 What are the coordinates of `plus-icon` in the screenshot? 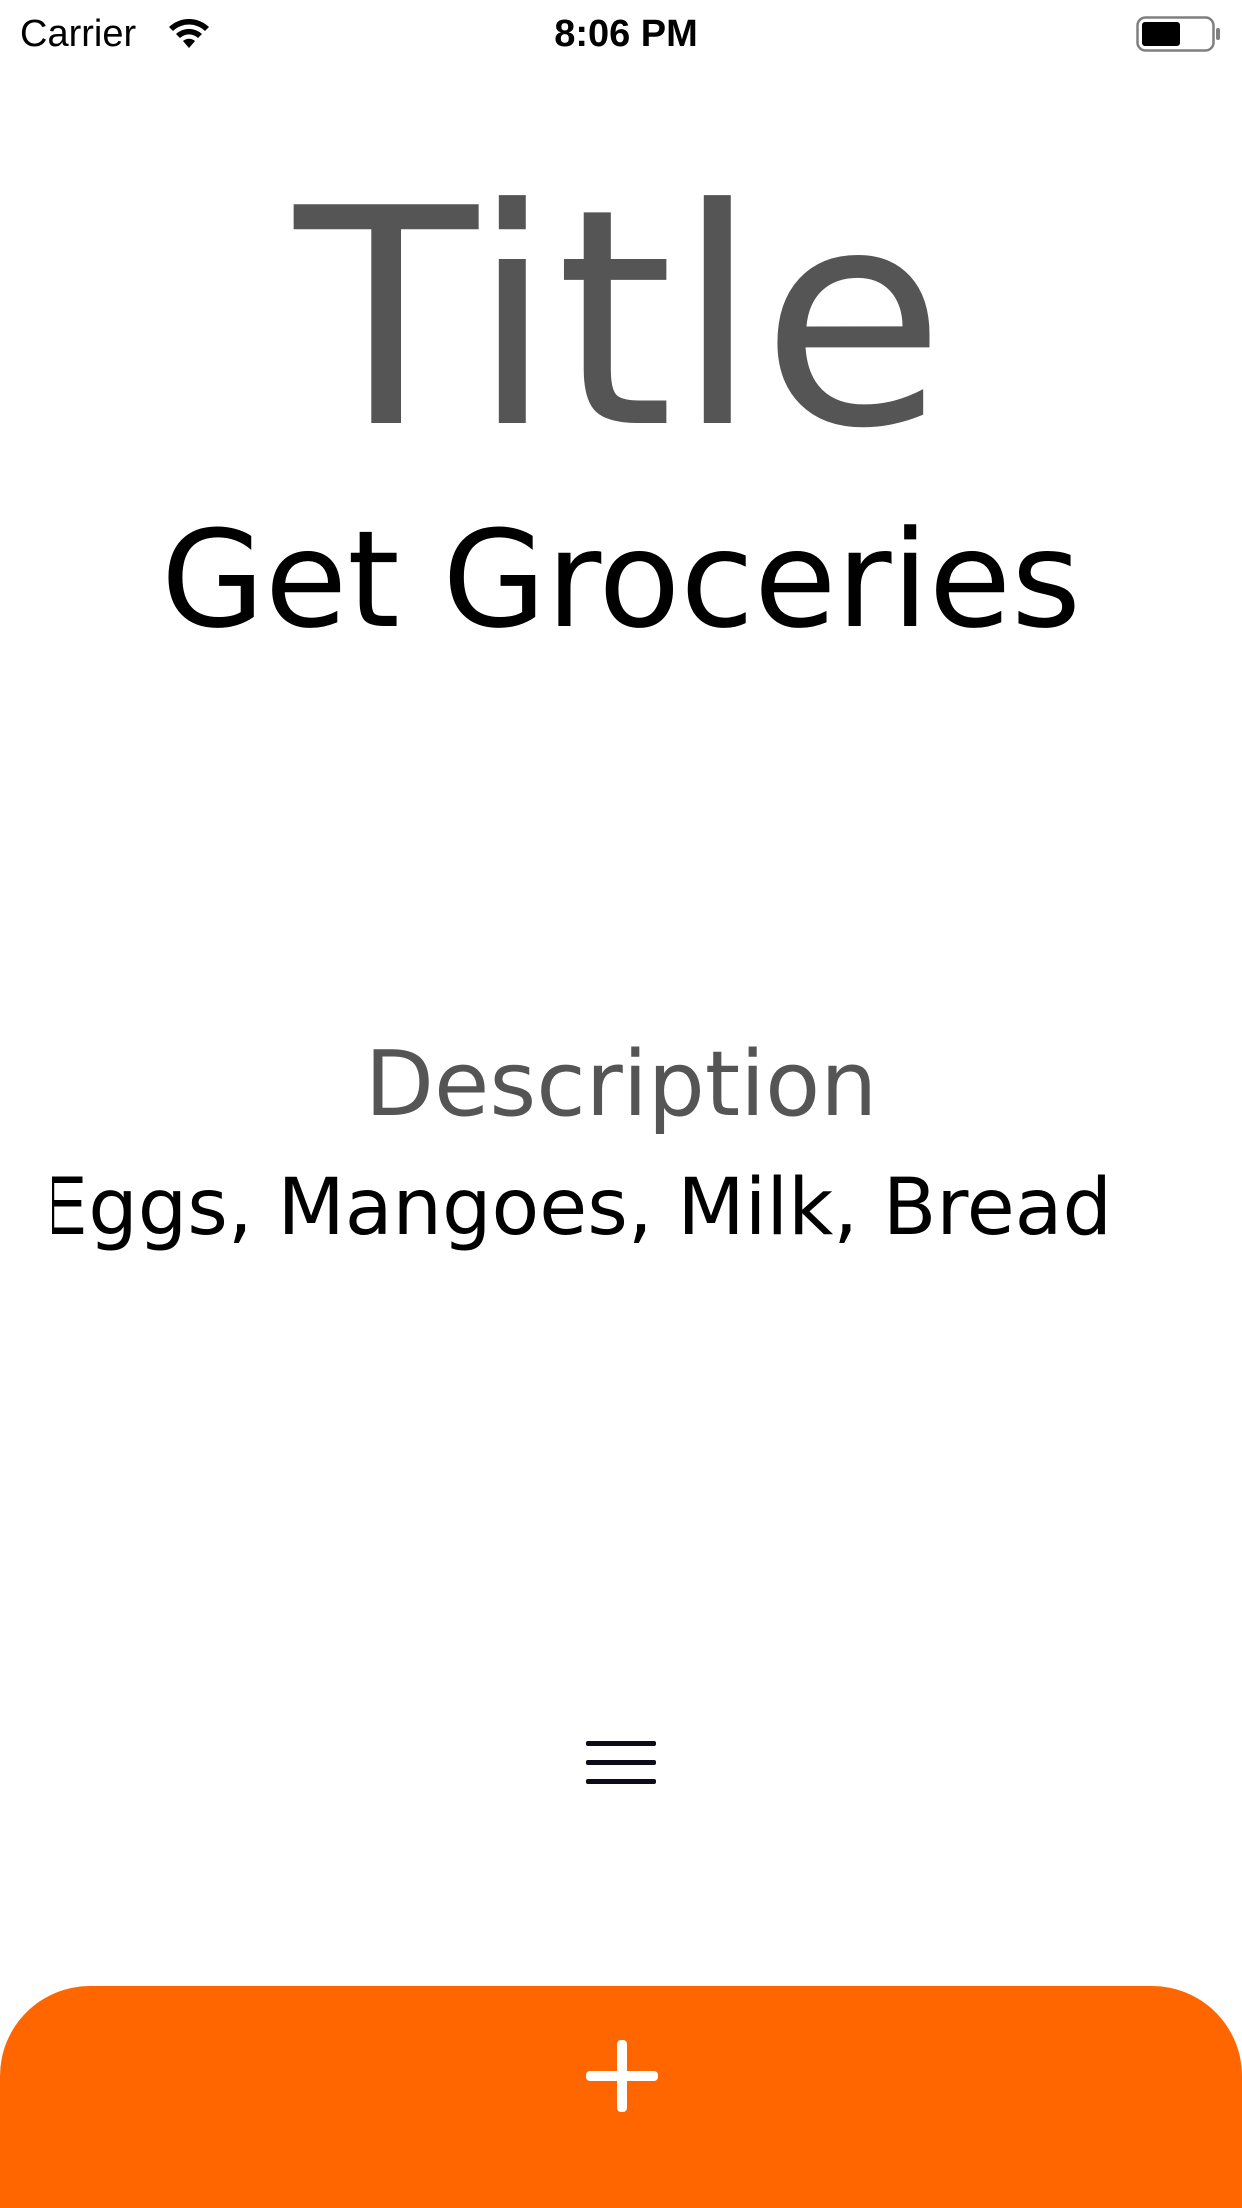 It's located at (622, 2076).